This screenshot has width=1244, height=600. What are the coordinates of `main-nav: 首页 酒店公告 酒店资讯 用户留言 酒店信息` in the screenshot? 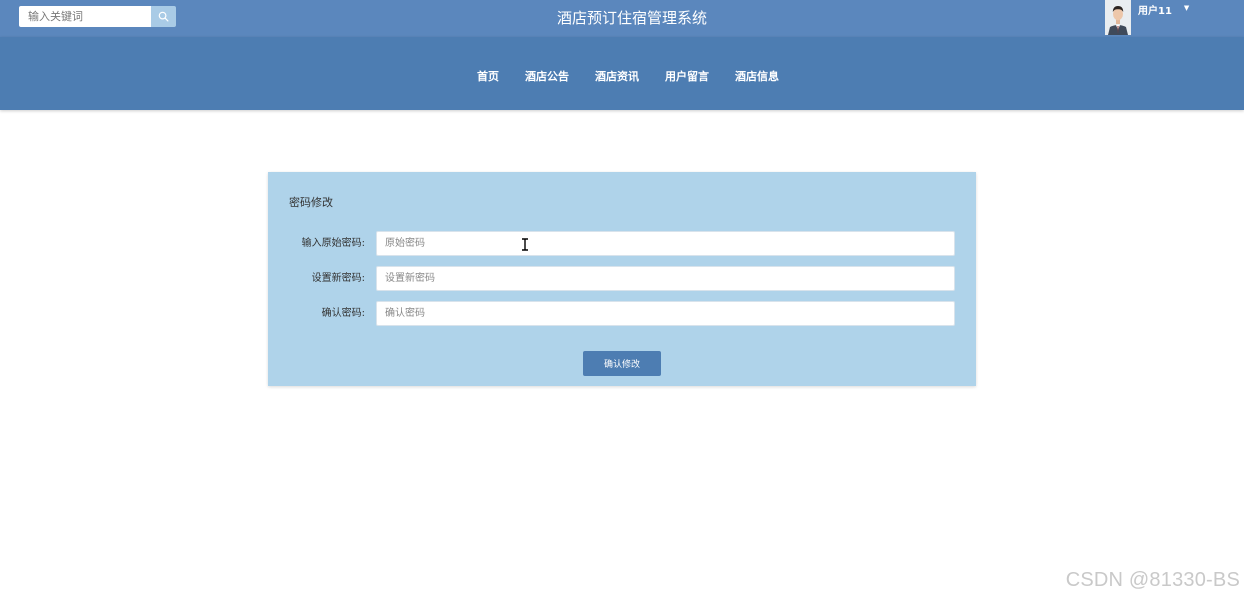 It's located at (622, 73).